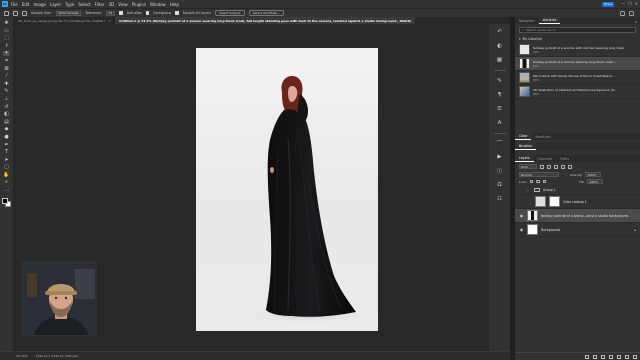 The width and height of the screenshot is (640, 360). I want to click on tab-channels: Channels, so click(545, 158).